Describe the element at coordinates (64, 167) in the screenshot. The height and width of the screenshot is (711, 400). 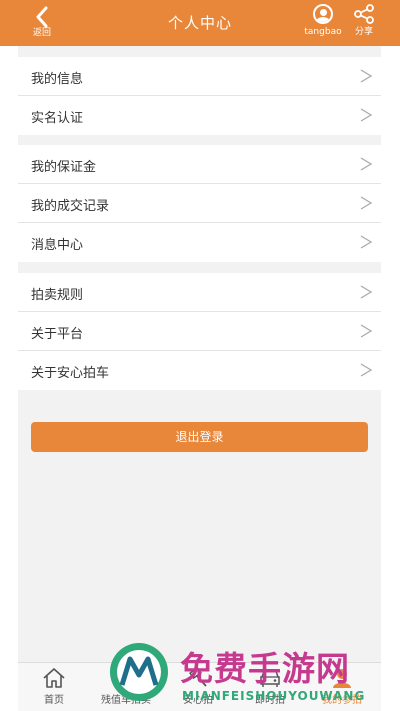
I see `menu-item-label: 我的保证金` at that location.